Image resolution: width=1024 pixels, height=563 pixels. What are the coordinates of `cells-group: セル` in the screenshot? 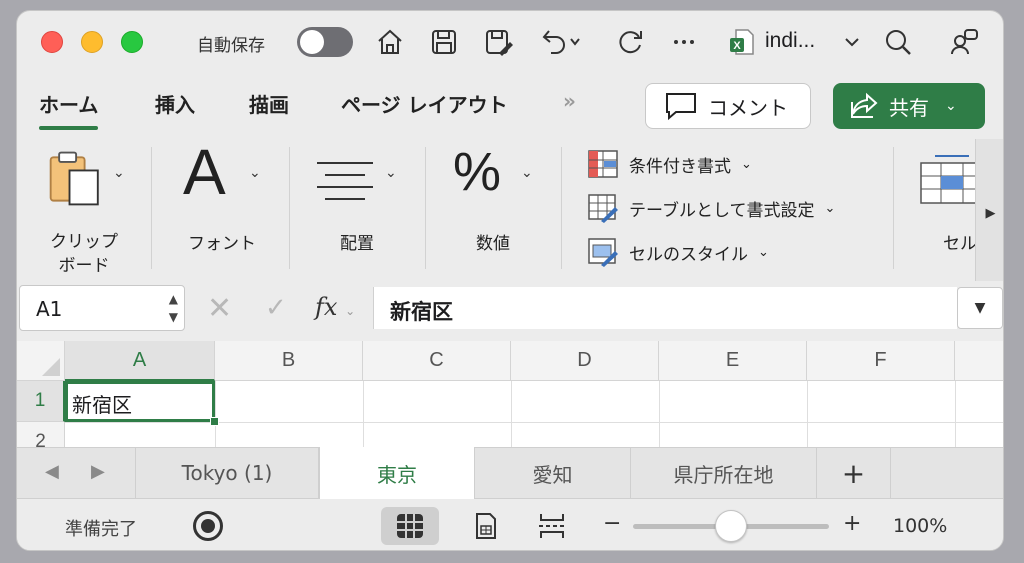 It's located at (947, 204).